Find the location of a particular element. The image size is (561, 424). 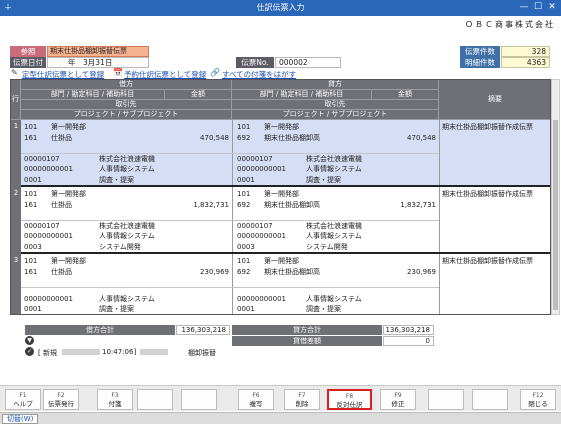

maximize-icon: ☐ is located at coordinates (538, 7).